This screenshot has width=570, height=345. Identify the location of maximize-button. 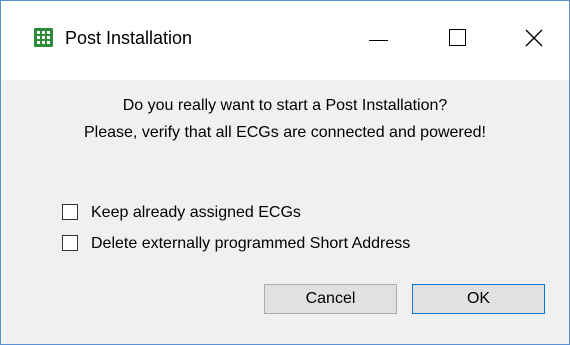
(453, 37).